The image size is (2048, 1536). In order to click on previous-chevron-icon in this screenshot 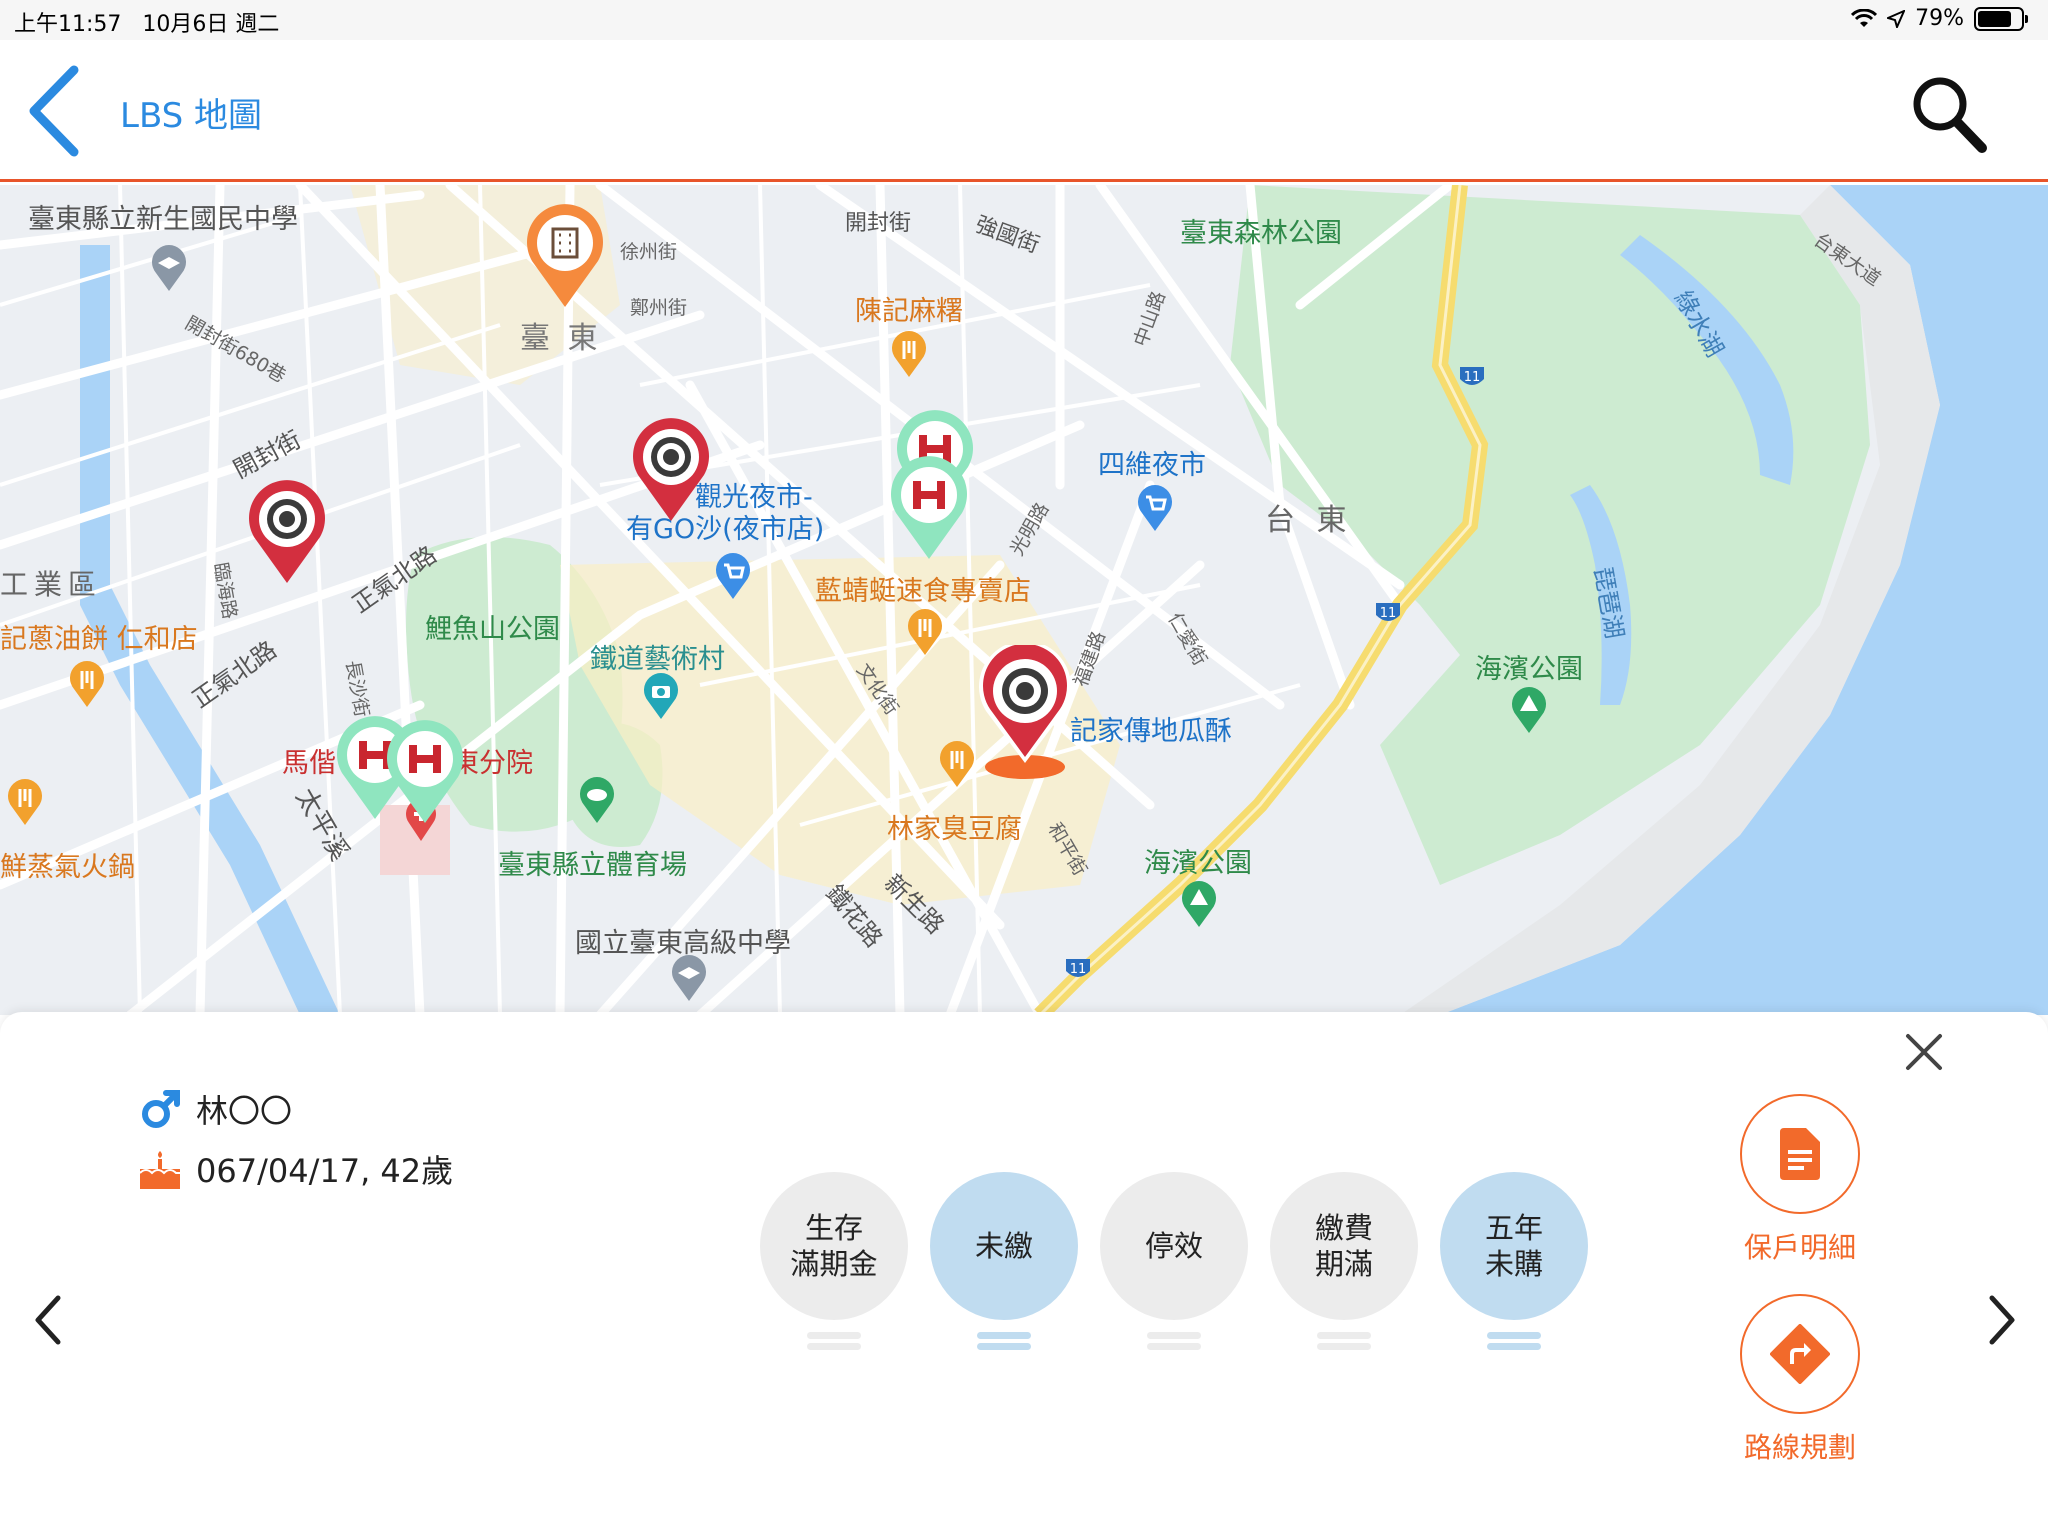, I will do `click(48, 1320)`.